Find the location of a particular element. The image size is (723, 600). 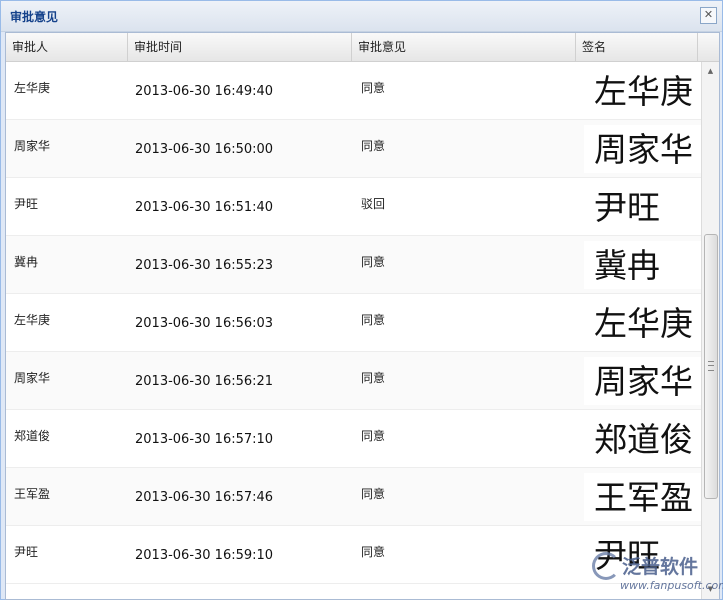

time-cell: 2013-06-30 16:57:10 is located at coordinates (204, 439).